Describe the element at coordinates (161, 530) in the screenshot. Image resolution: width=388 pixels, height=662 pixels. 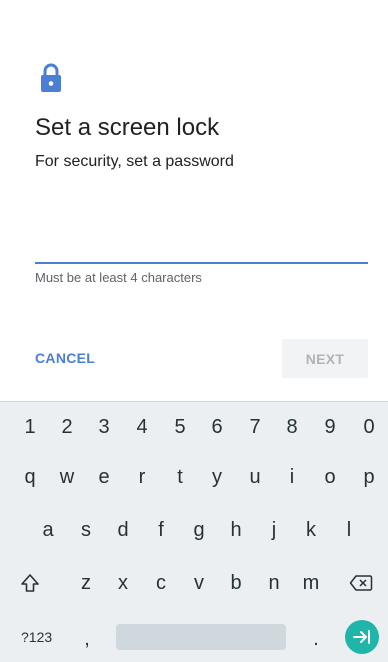
I see `key-f: f` at that location.